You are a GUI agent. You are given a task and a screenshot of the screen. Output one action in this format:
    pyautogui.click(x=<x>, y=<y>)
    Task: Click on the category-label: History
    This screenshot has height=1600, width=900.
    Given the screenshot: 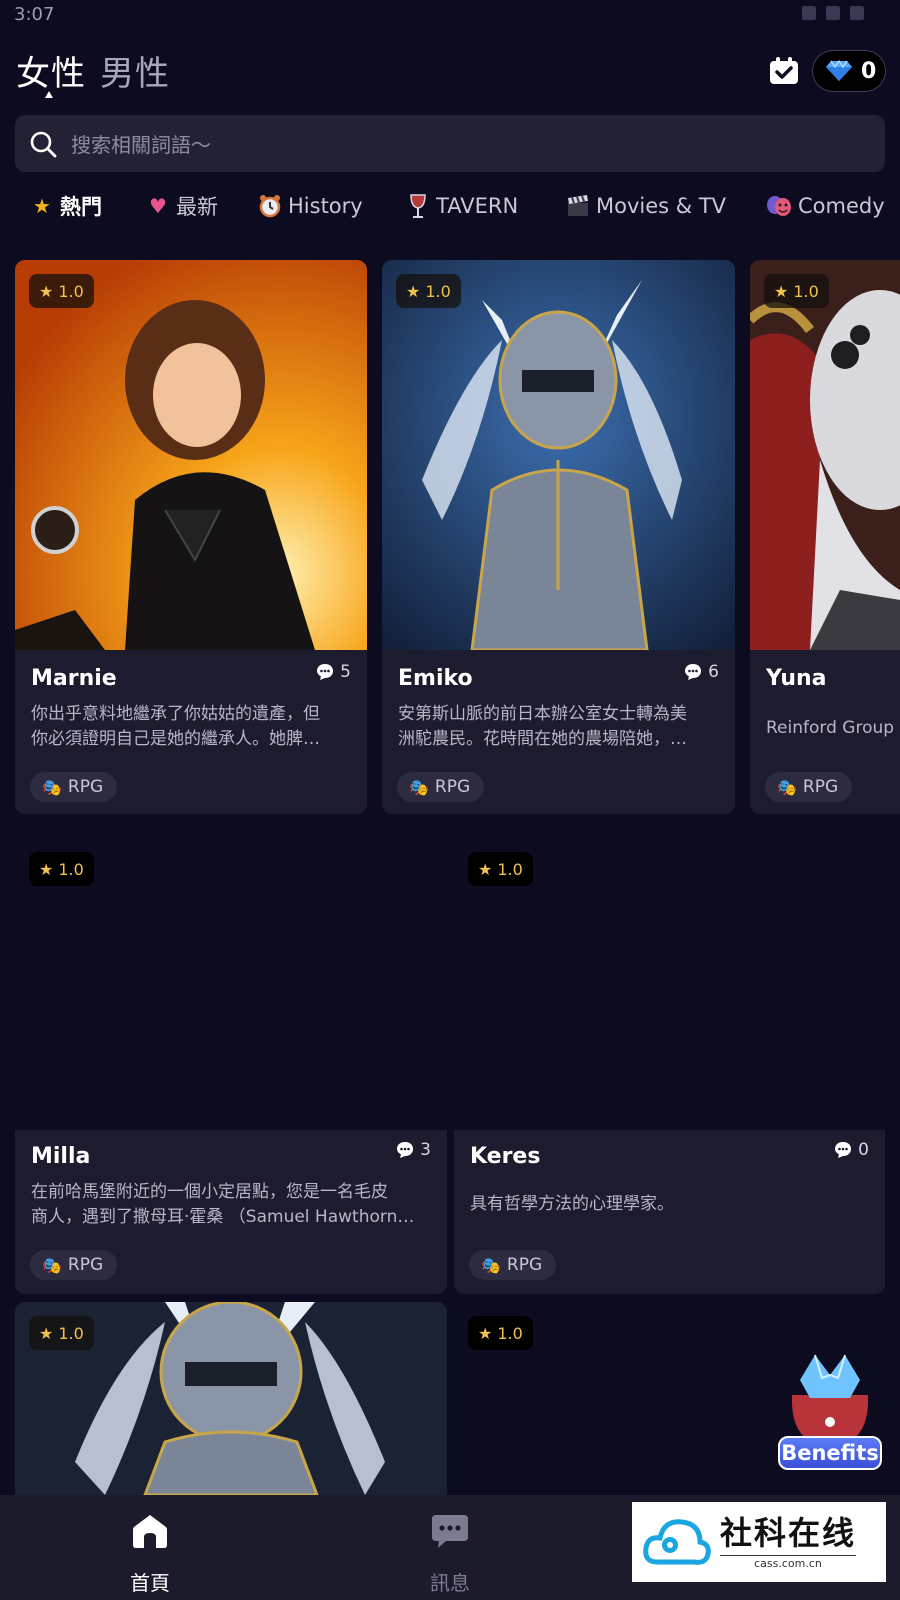 What is the action you would take?
    pyautogui.click(x=325, y=206)
    